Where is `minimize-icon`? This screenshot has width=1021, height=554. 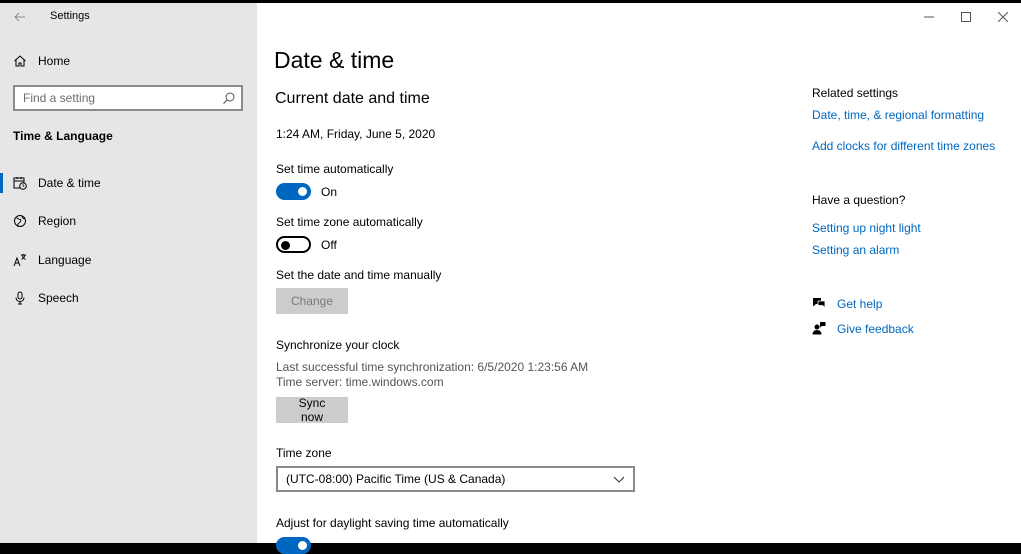
minimize-icon is located at coordinates (928, 17).